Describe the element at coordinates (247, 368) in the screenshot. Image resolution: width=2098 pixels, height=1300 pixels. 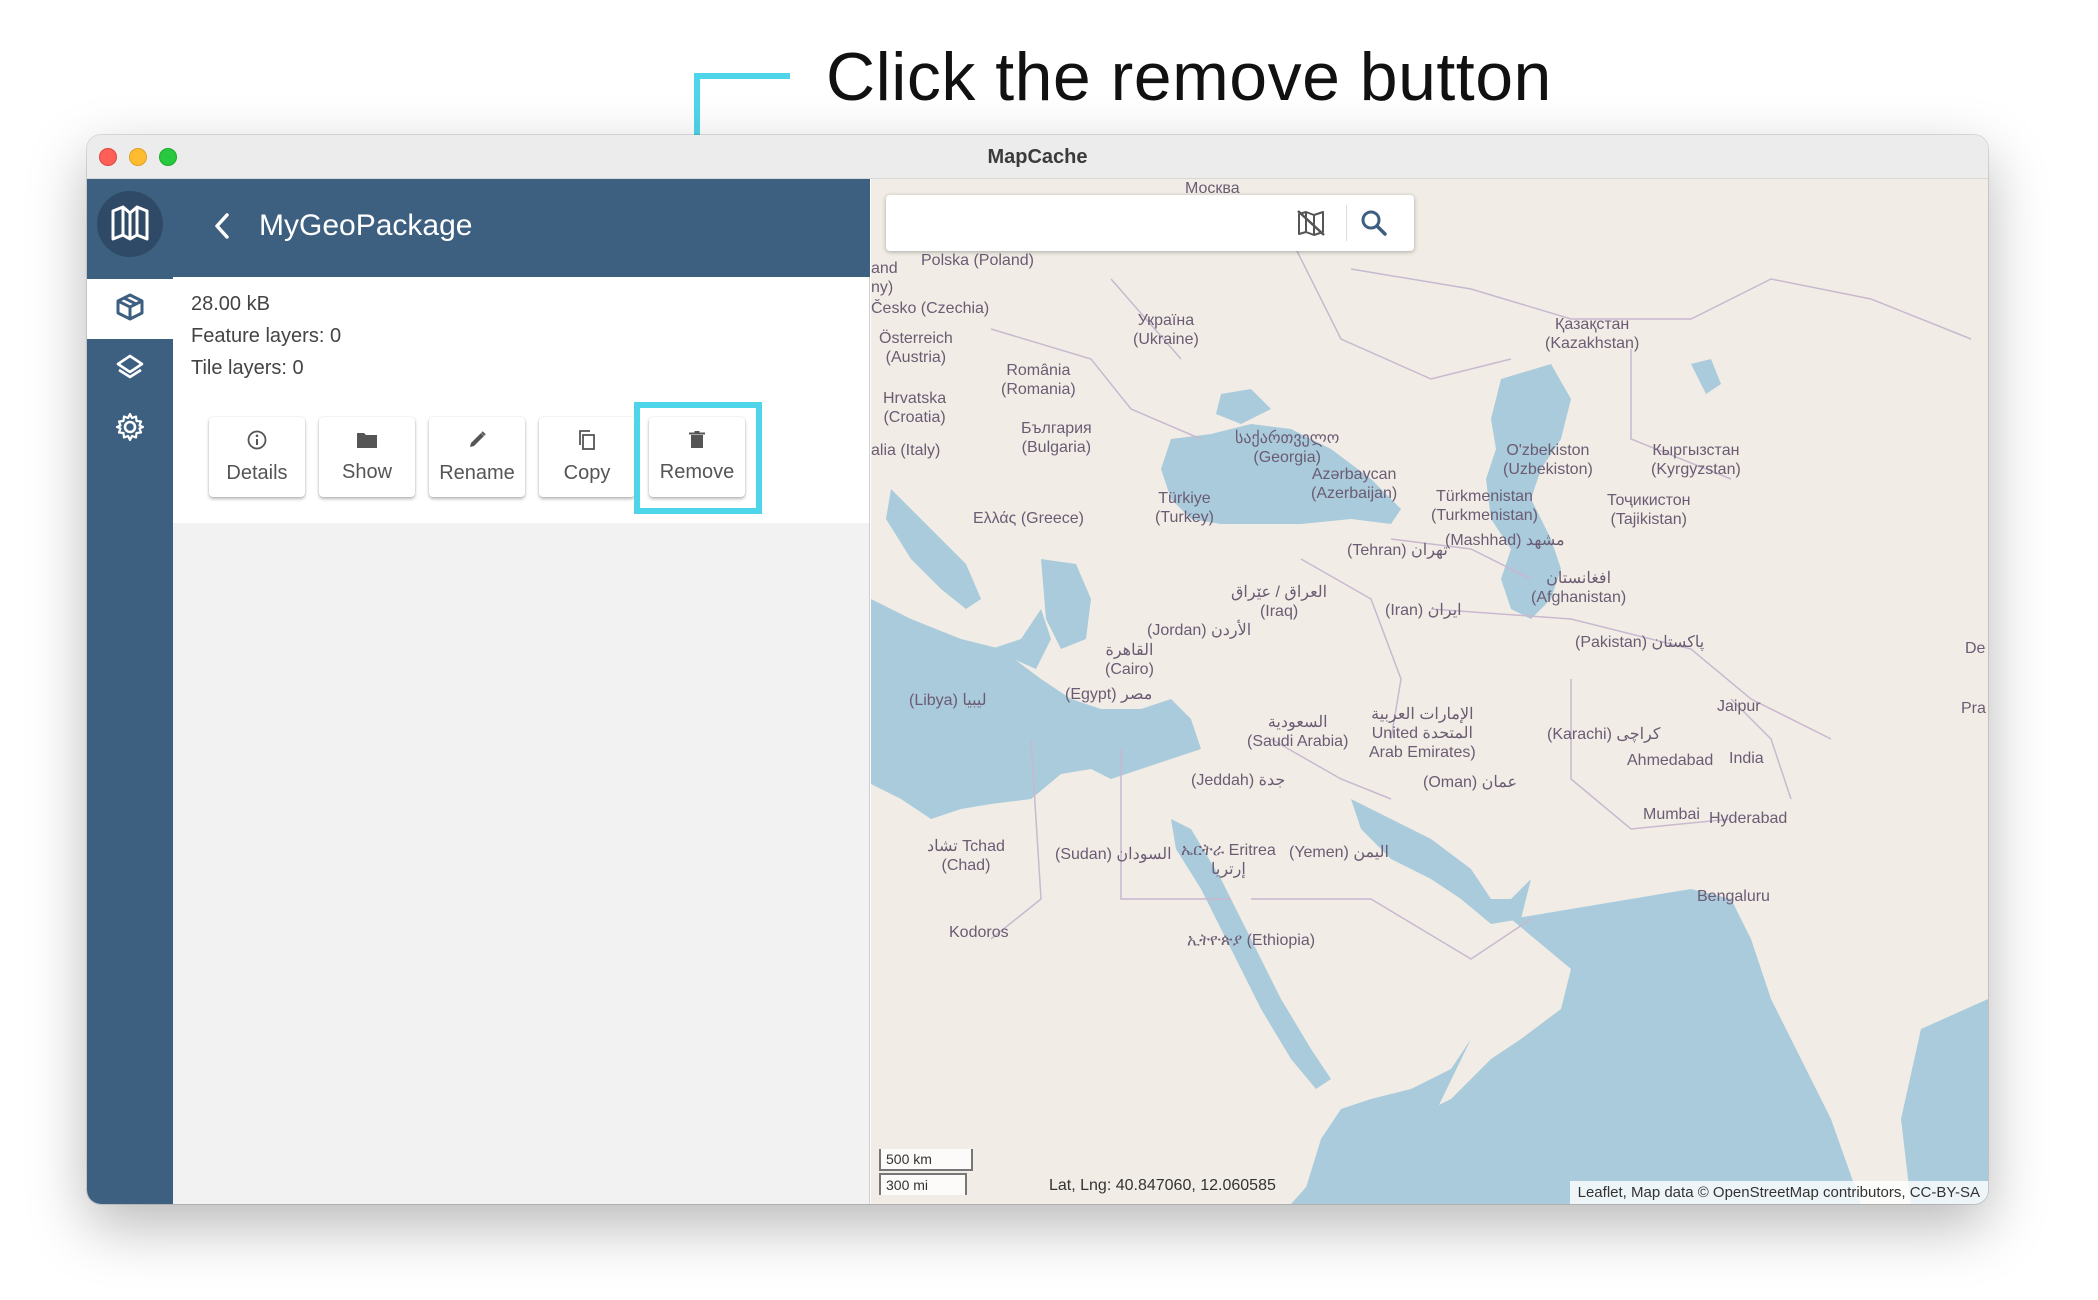
I see `tile-layers-count: Tile layers: 0` at that location.